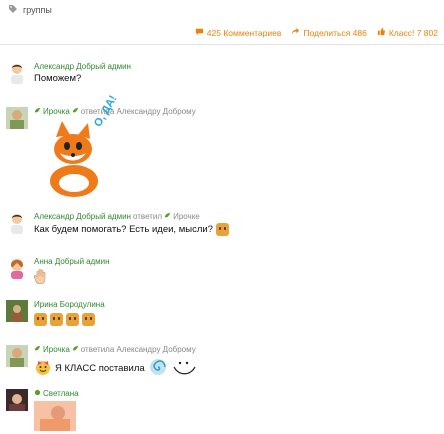 Image resolution: width=444 pixels, height=434 pixels. I want to click on groups-label: группы, so click(37, 10).